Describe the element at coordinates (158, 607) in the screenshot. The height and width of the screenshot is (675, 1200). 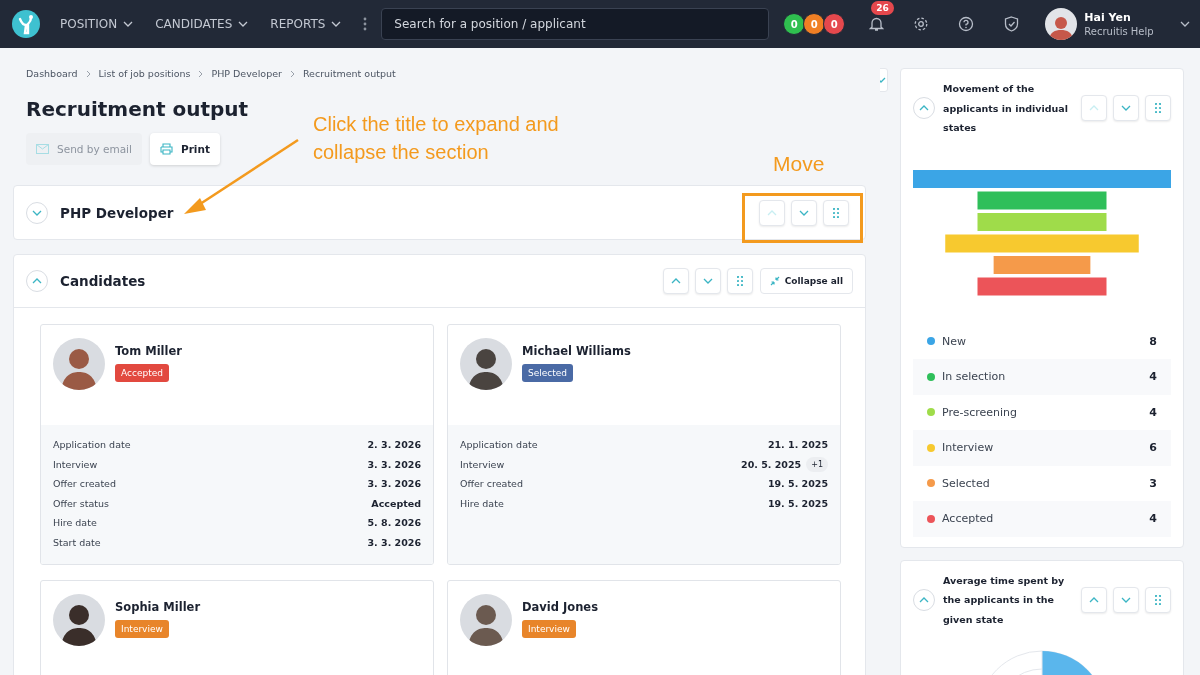
I see `candidate-name: Sophia Miller` at that location.